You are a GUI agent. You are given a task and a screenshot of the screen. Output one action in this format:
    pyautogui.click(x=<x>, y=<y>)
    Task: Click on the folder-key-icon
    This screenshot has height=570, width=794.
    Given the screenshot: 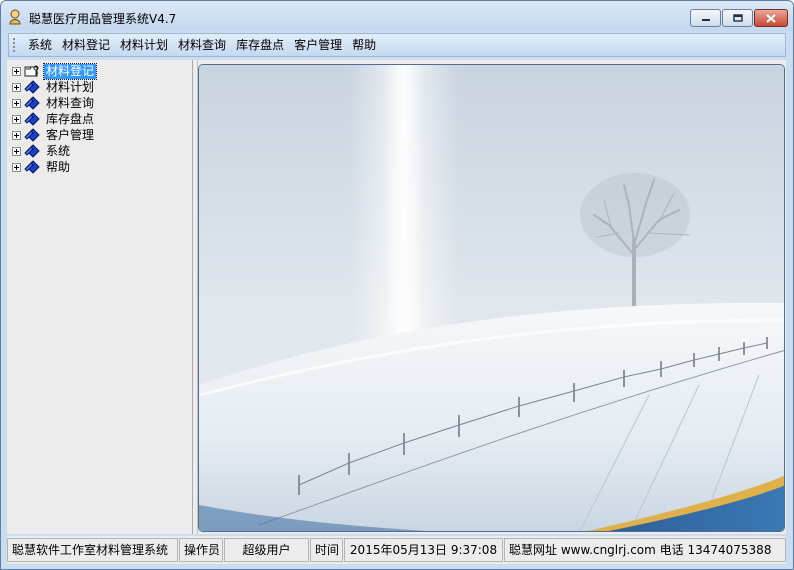 What is the action you would take?
    pyautogui.click(x=31, y=71)
    